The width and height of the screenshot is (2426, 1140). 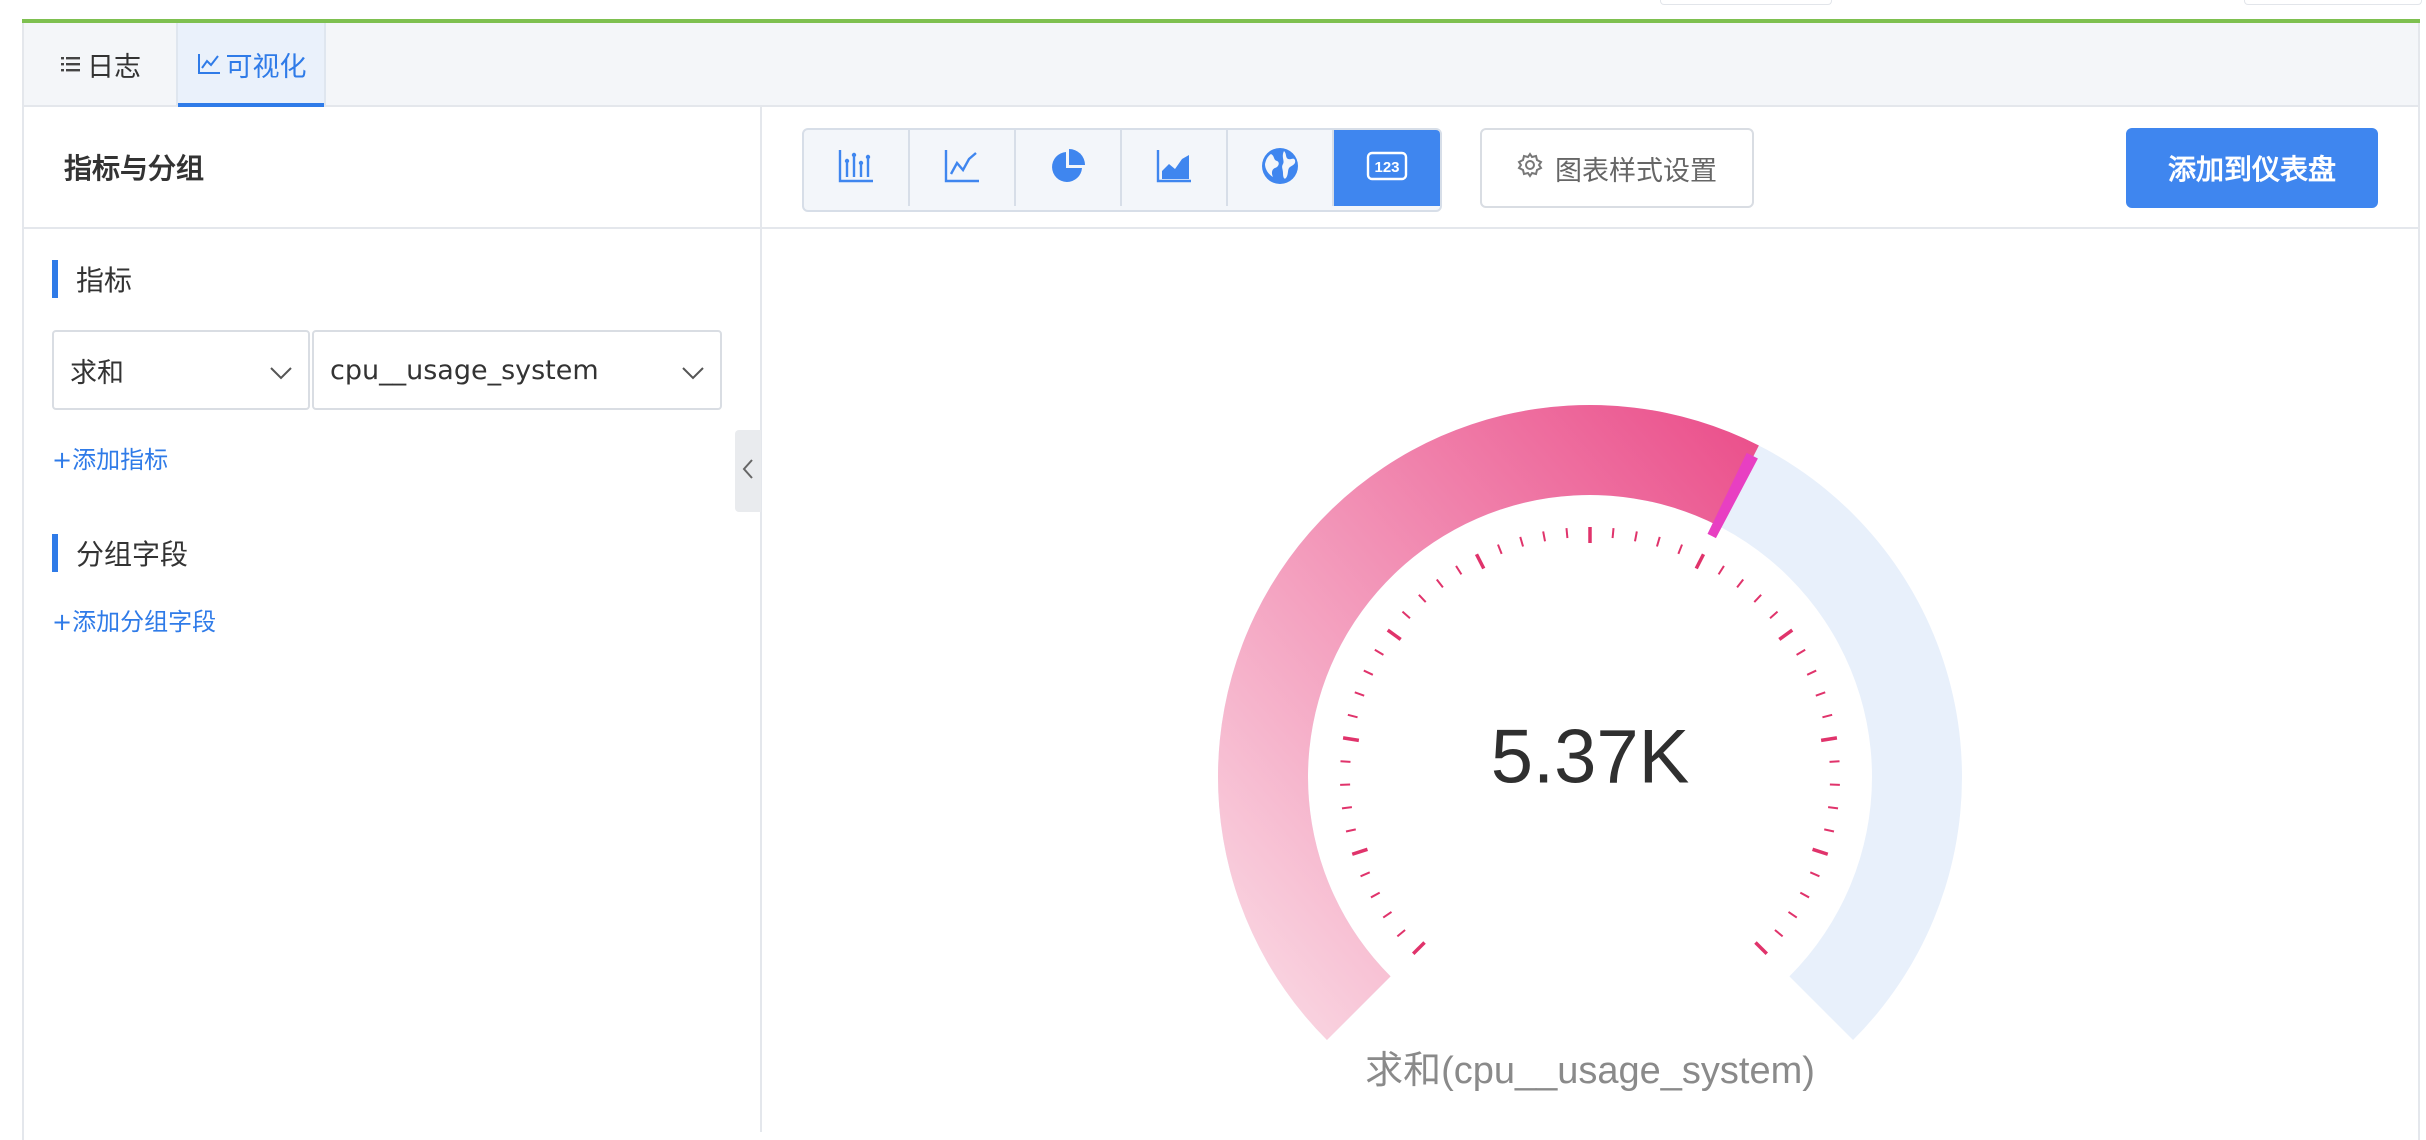 What do you see at coordinates (104, 279) in the screenshot?
I see `metrics-section-label: 指标` at bounding box center [104, 279].